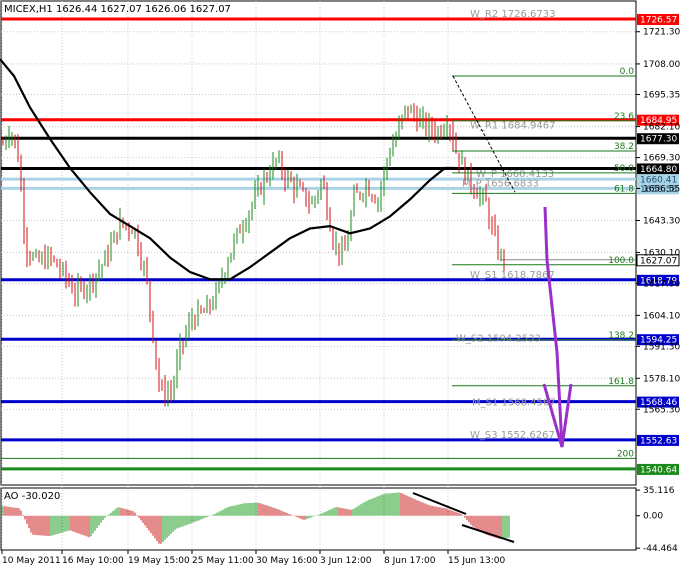  Describe the element at coordinates (512, 275) in the screenshot. I see `pivot-label: W_S1 1618.7867` at that location.